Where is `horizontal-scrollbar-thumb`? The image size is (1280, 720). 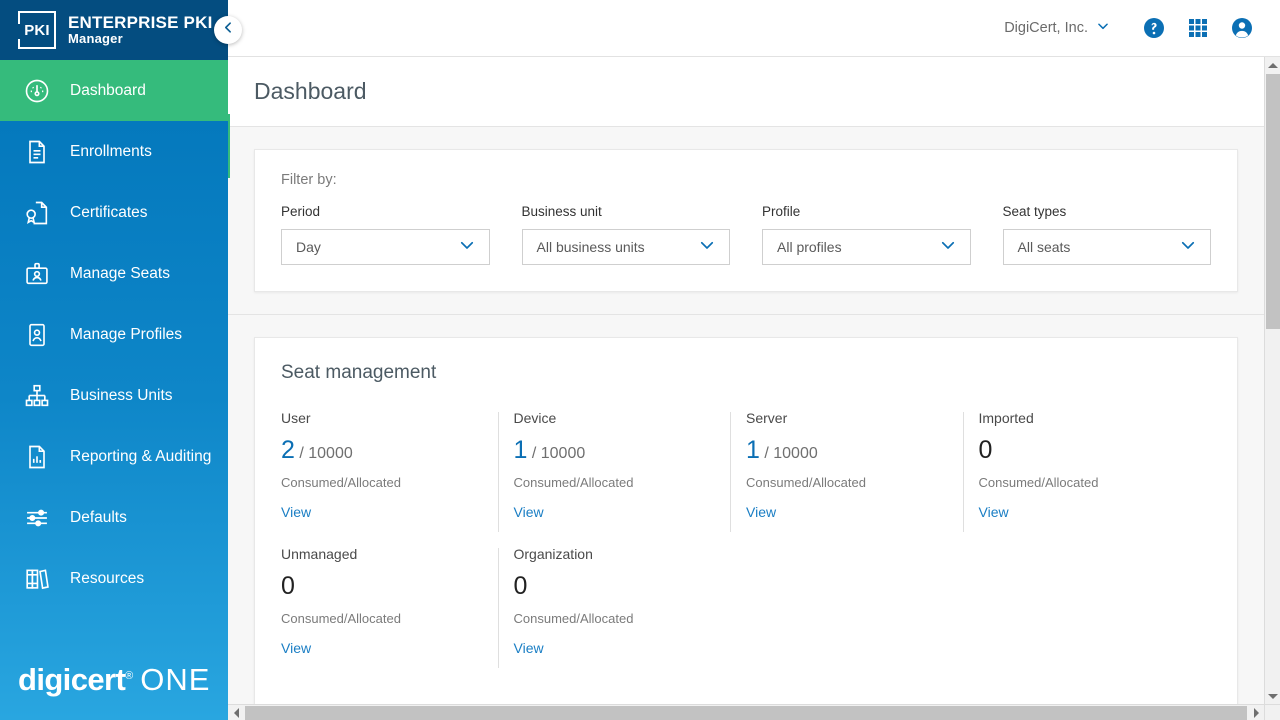
horizontal-scrollbar-thumb is located at coordinates (746, 713).